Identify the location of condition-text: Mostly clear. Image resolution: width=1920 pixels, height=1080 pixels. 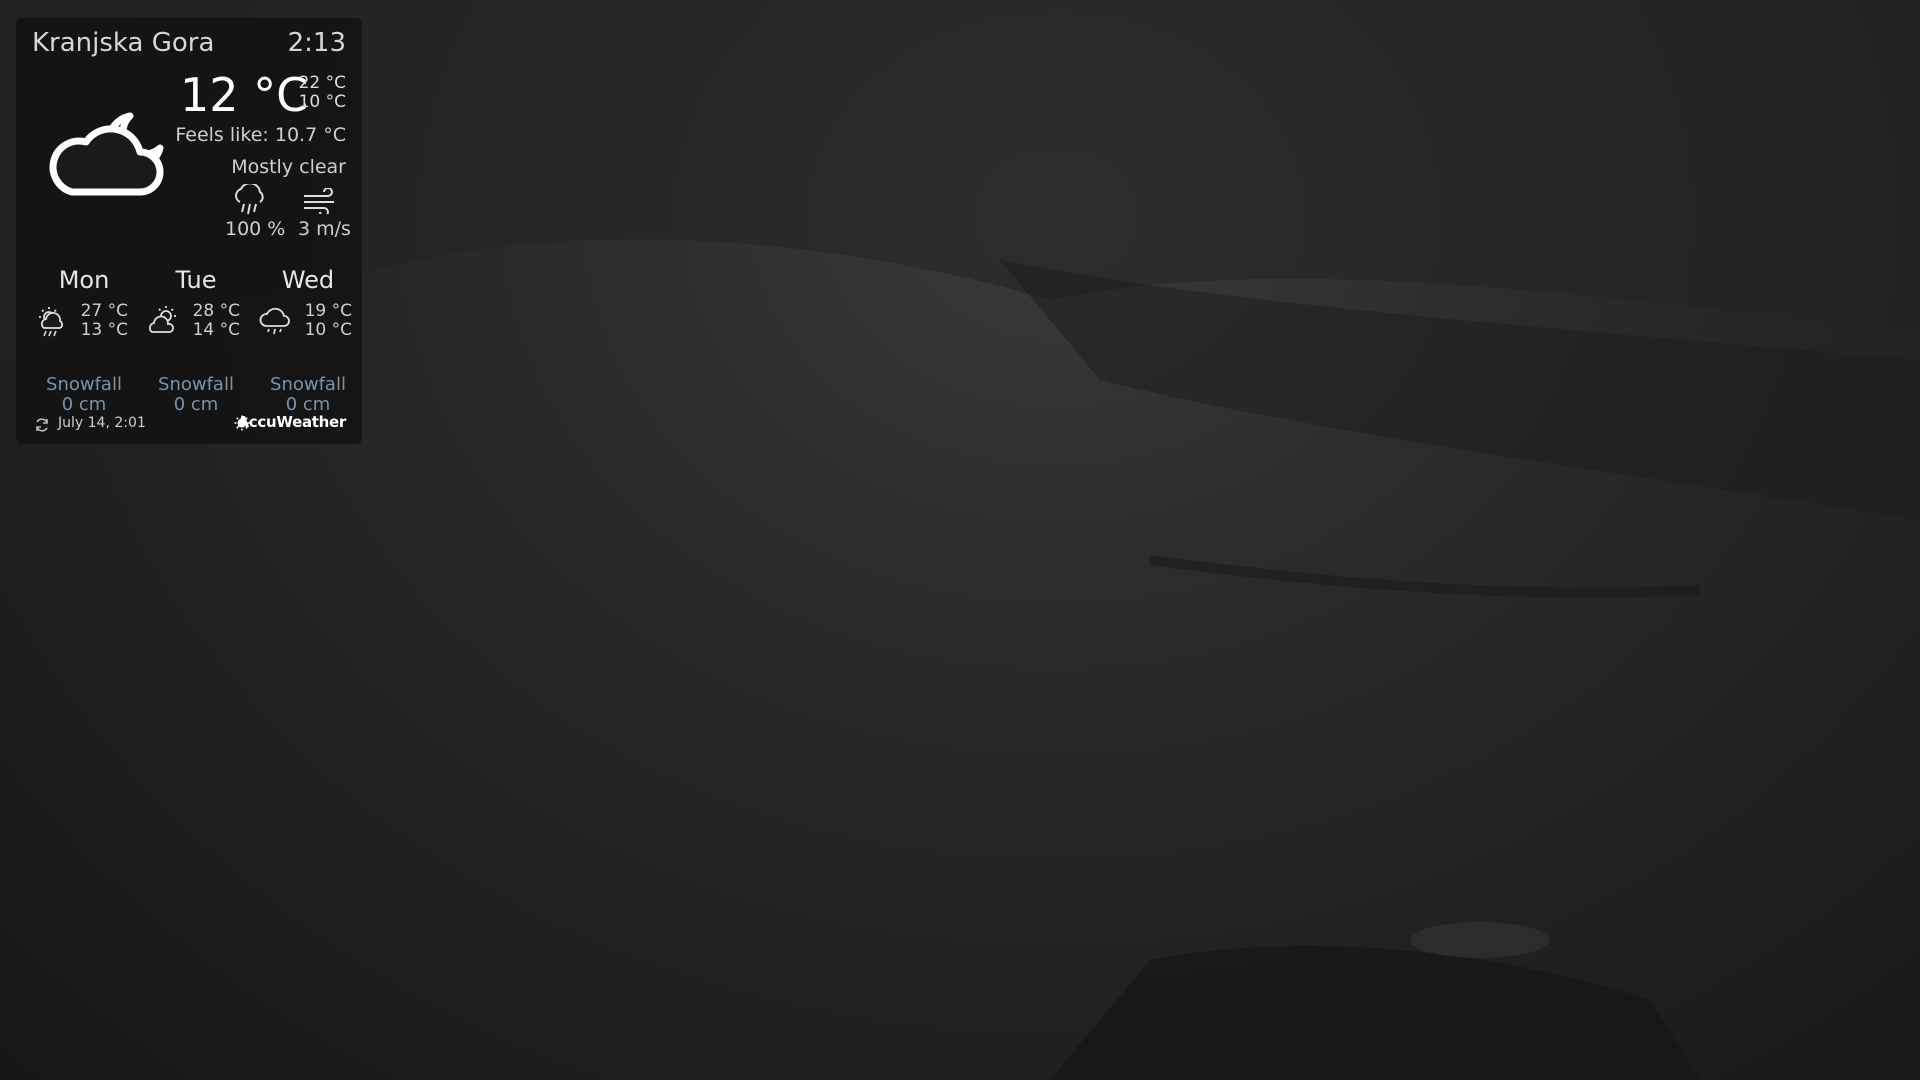
(288, 167).